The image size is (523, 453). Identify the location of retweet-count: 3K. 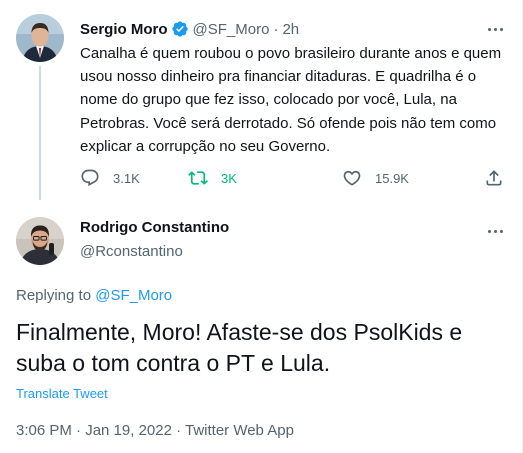
(229, 178).